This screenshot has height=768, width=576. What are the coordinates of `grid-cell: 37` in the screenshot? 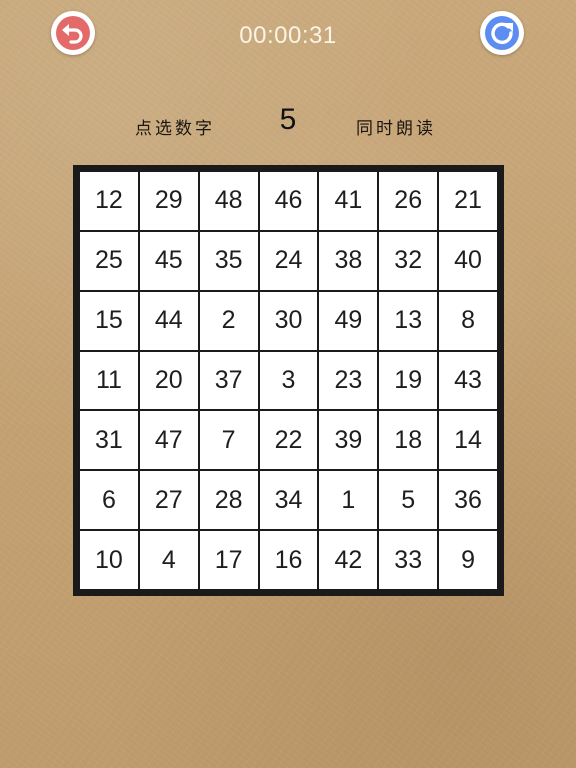 It's located at (228, 380).